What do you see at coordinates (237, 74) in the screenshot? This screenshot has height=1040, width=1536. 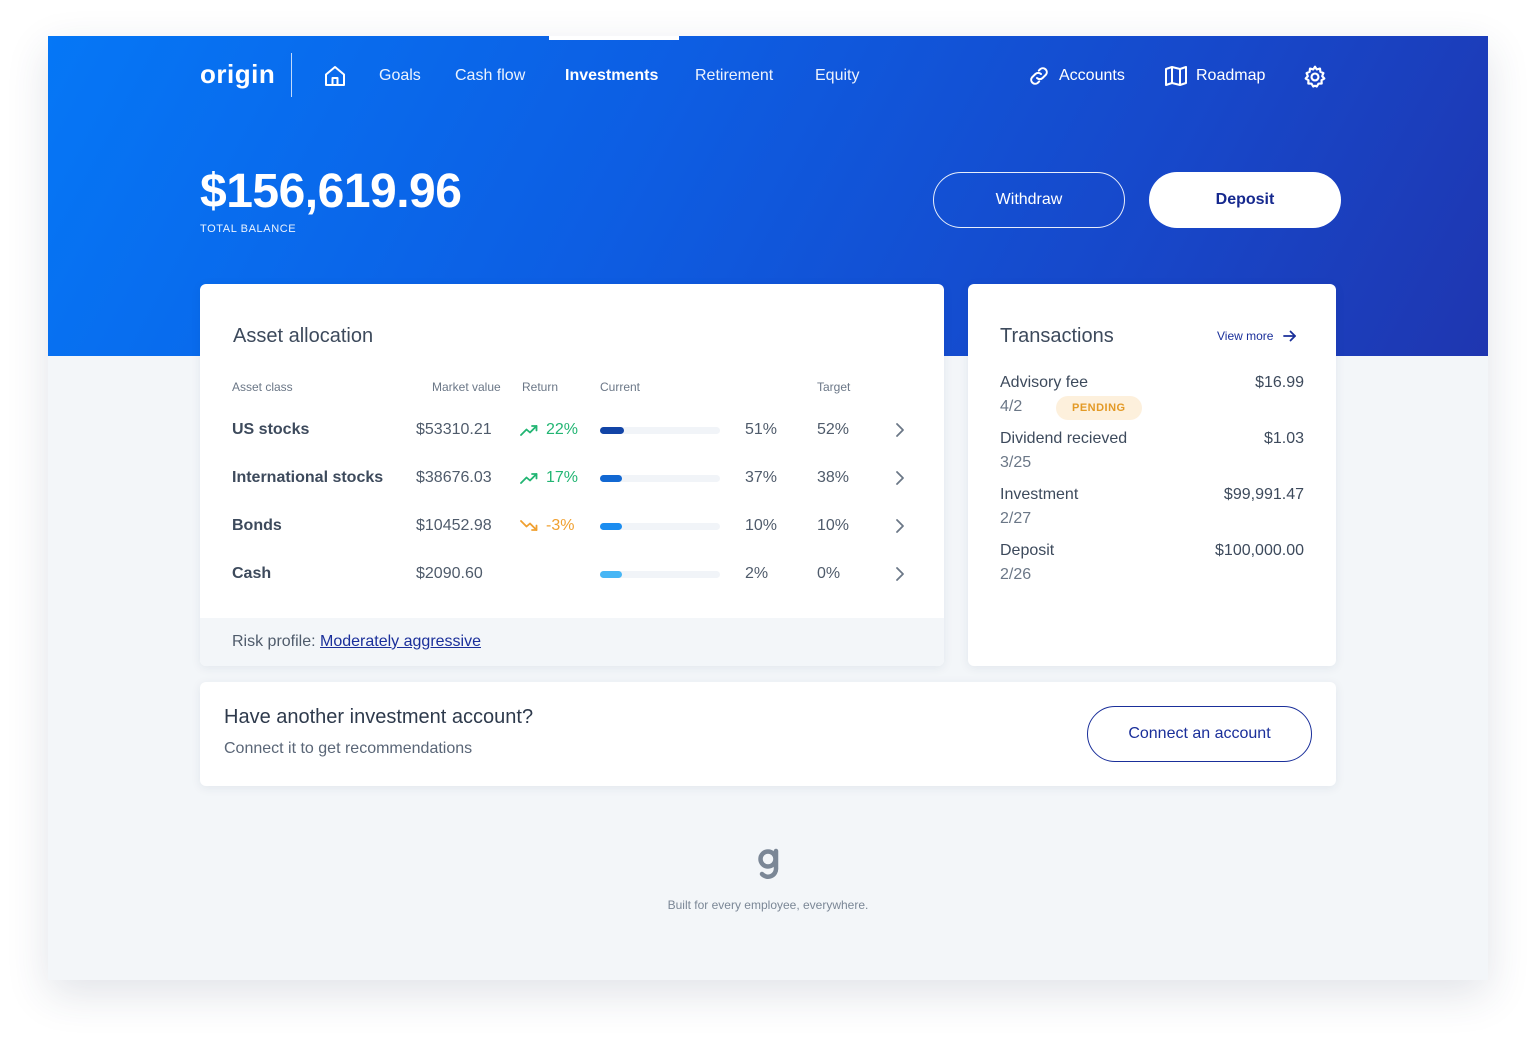 I see `origin-logo: origin` at bounding box center [237, 74].